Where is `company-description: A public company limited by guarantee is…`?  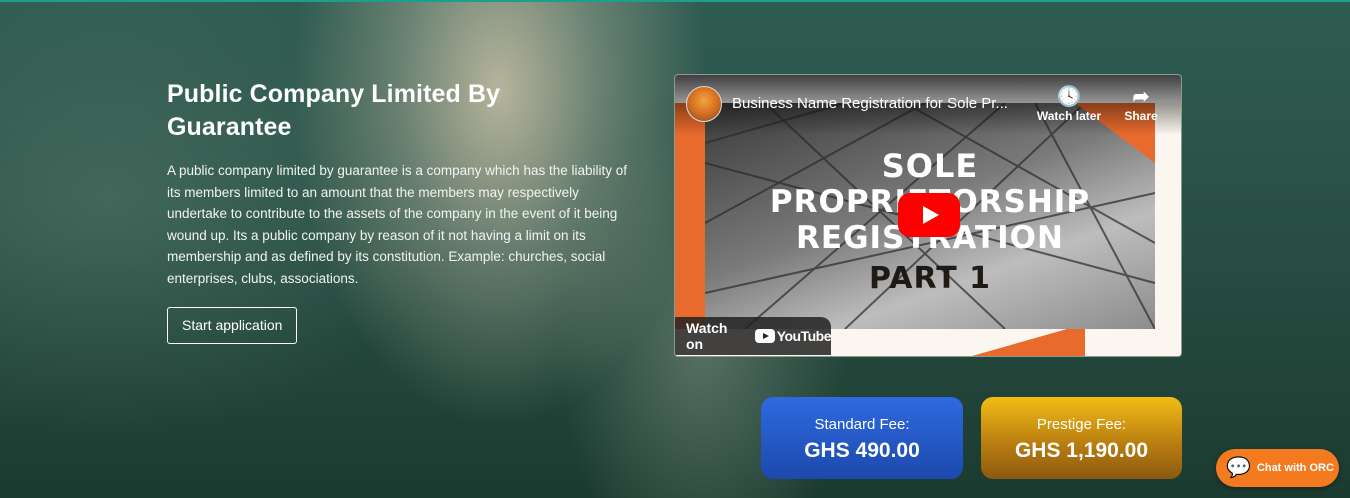
company-description: A public company limited by guarantee is… is located at coordinates (397, 224).